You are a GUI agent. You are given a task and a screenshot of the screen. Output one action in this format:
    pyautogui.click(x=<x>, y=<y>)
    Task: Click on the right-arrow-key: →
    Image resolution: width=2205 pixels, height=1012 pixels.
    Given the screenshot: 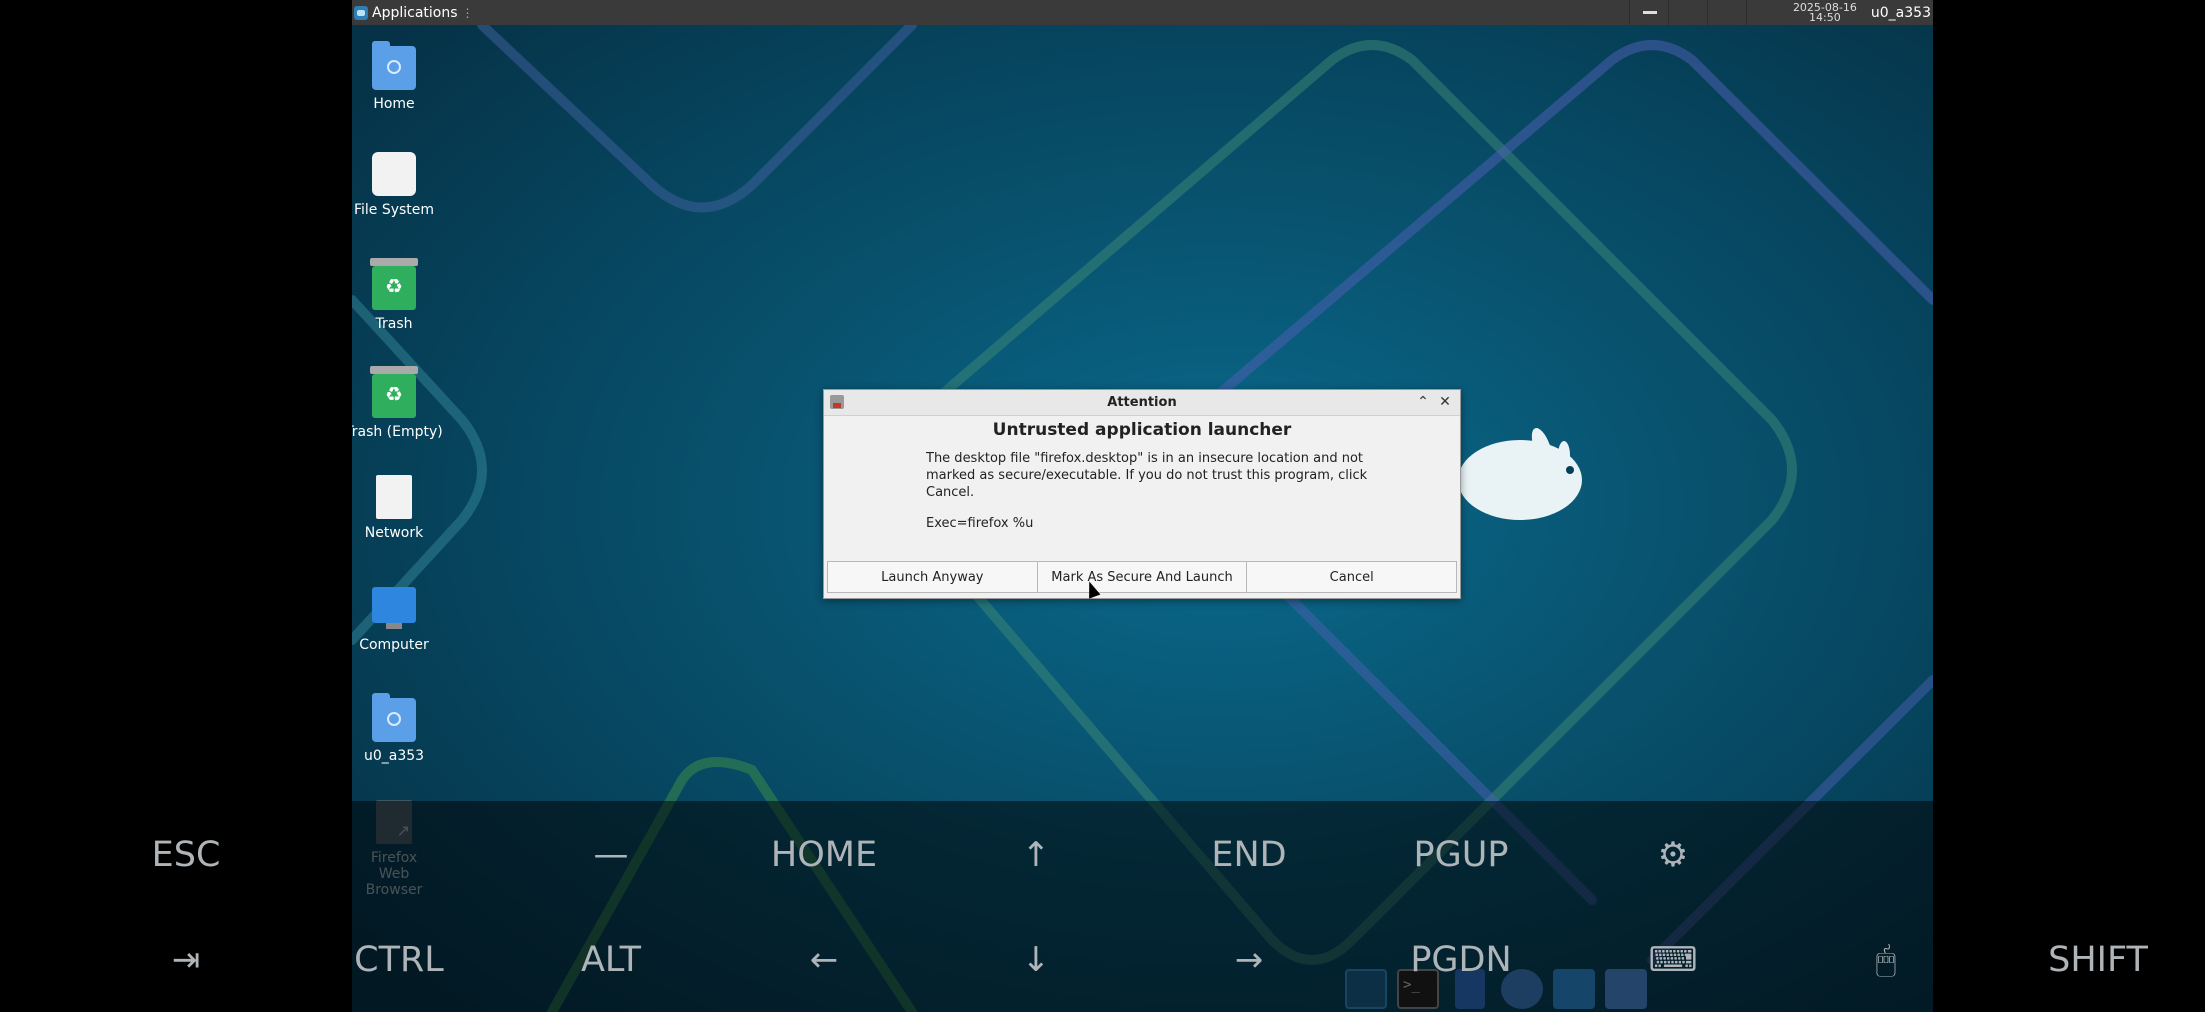 What is the action you would take?
    pyautogui.click(x=1249, y=960)
    